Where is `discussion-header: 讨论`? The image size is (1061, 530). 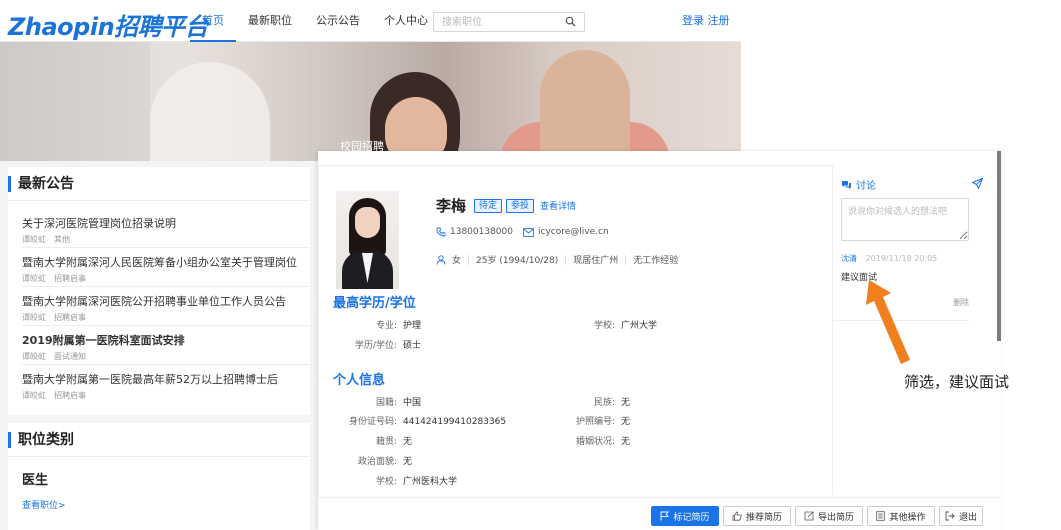 discussion-header: 讨论 is located at coordinates (858, 184).